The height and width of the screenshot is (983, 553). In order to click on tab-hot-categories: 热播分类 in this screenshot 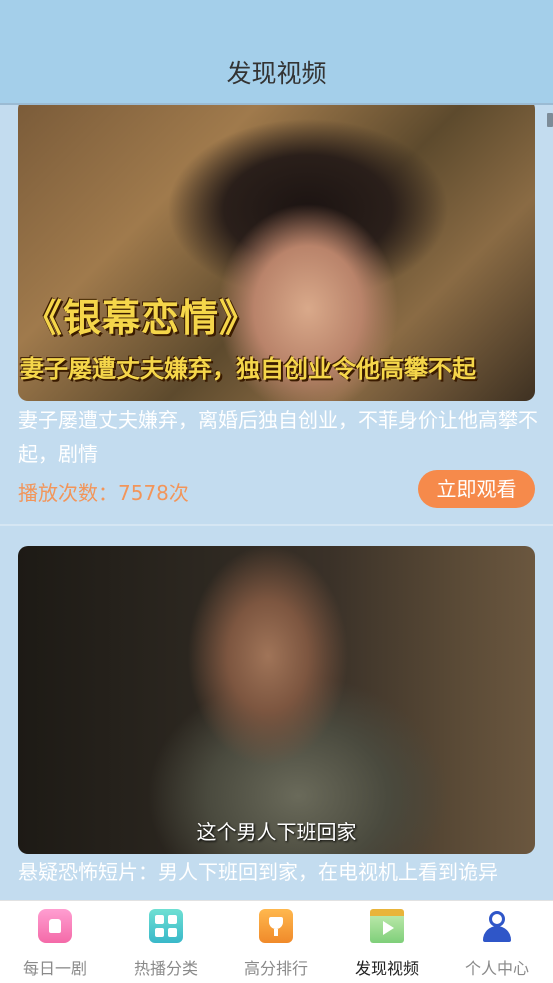, I will do `click(166, 942)`.